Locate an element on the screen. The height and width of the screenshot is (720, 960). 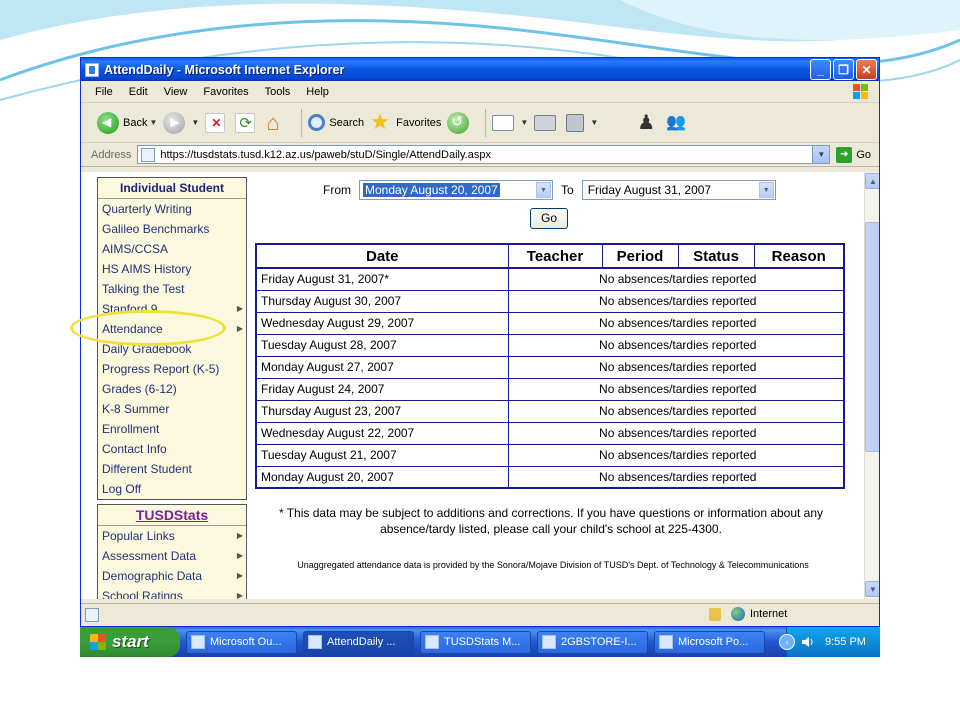
nav-item: HS AIMS History is located at coordinates (172, 269).